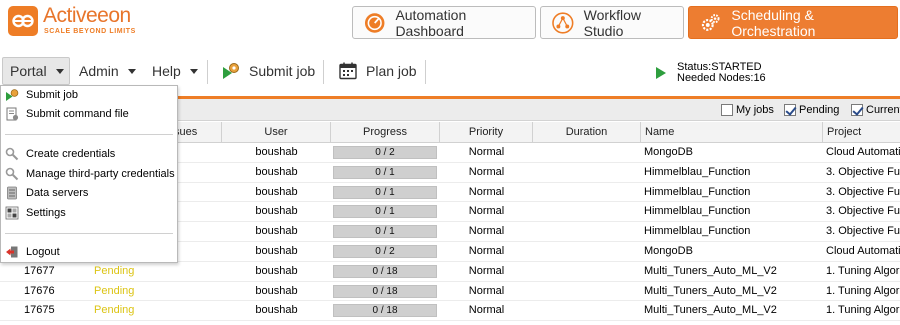 This screenshot has width=900, height=325. What do you see at coordinates (486, 132) in the screenshot?
I see `column-header-priority: Priority` at bounding box center [486, 132].